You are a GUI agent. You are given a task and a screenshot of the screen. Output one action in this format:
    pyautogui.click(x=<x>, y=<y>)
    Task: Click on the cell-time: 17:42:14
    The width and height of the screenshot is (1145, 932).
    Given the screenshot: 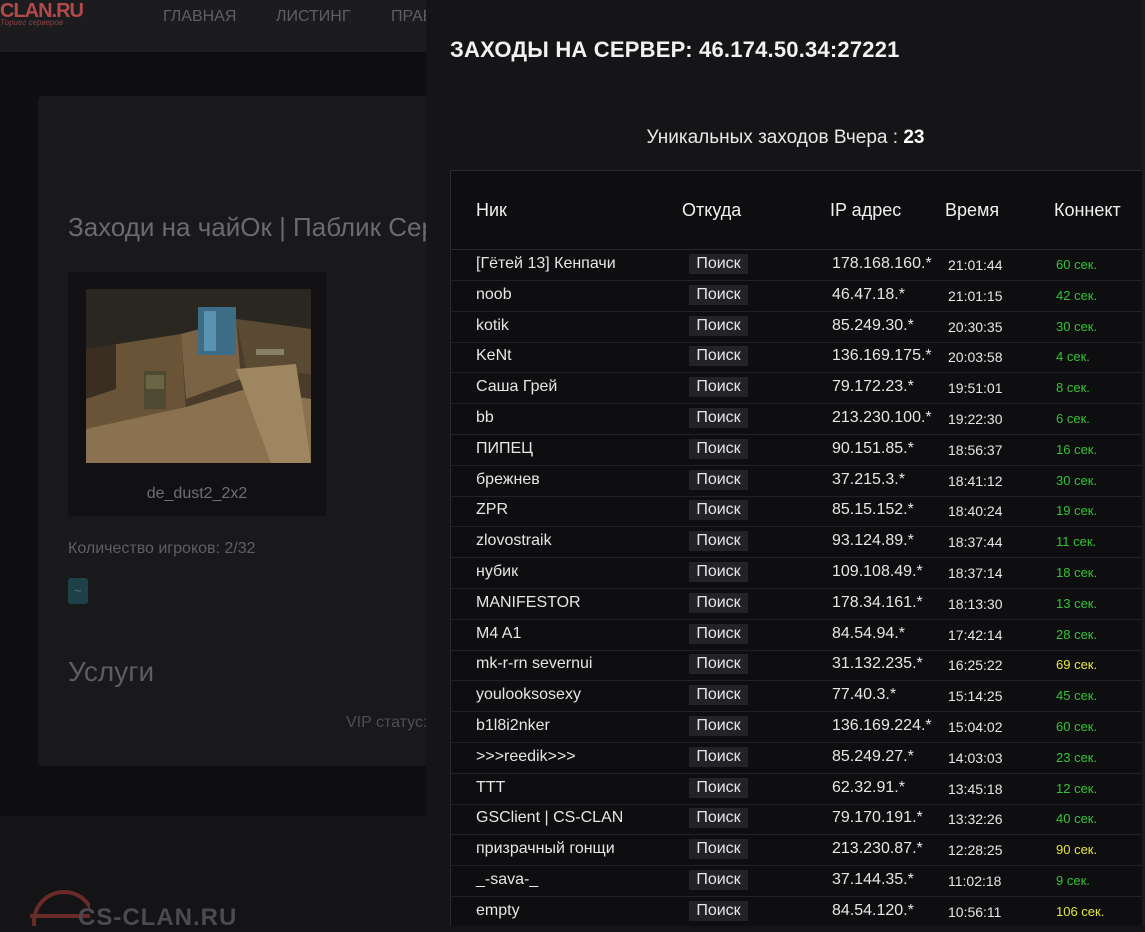 What is the action you would take?
    pyautogui.click(x=975, y=634)
    